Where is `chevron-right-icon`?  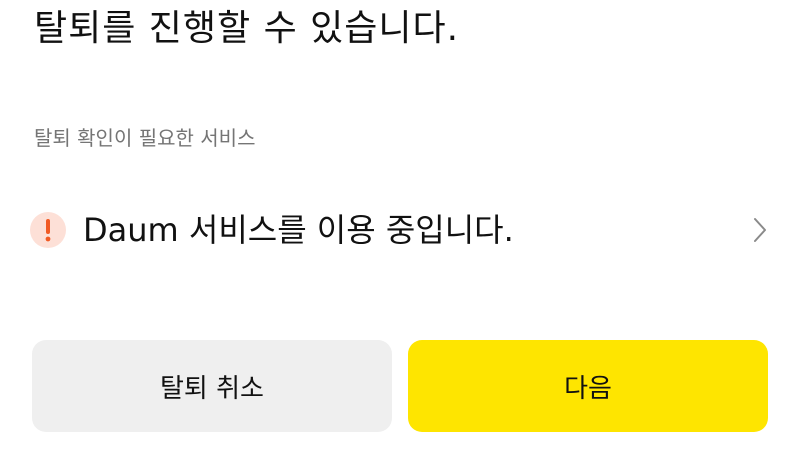
chevron-right-icon is located at coordinates (760, 230).